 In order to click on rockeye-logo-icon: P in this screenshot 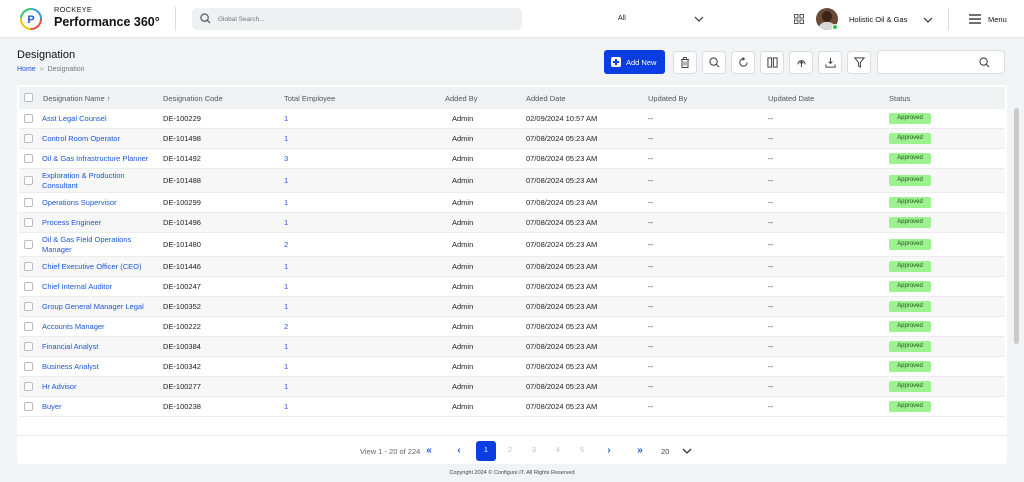, I will do `click(31, 19)`.